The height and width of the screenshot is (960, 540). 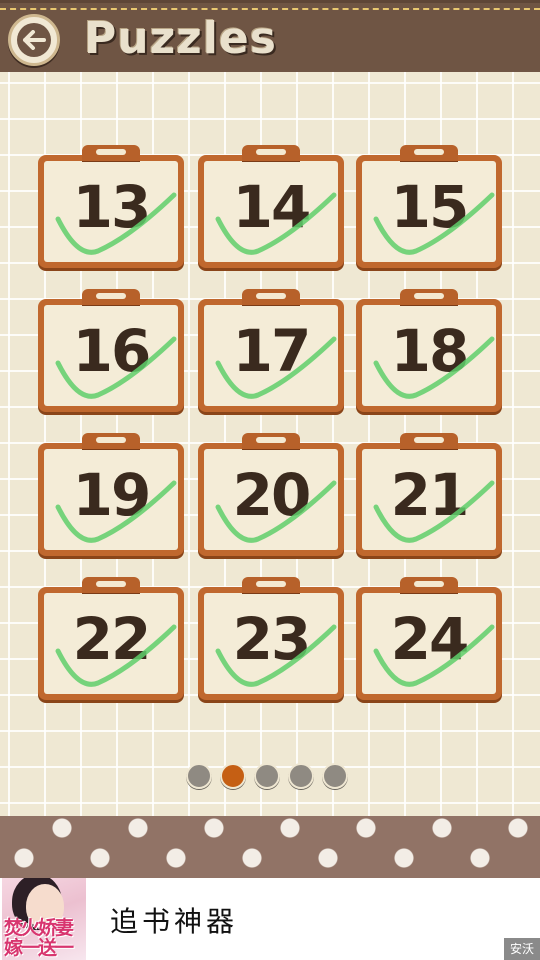 I want to click on polka-dot-footer-strip, so click(x=270, y=847).